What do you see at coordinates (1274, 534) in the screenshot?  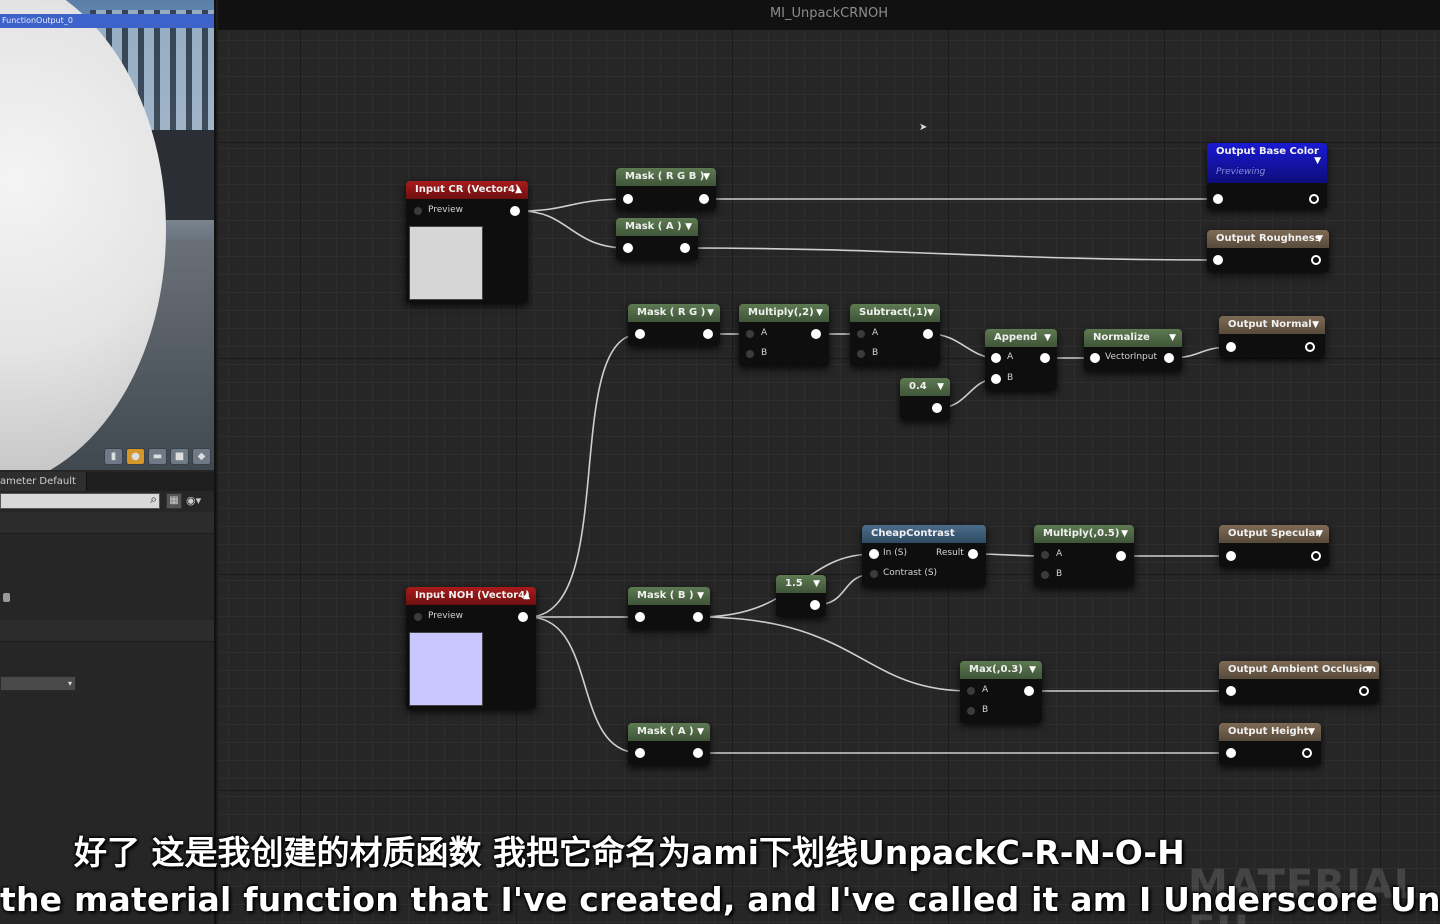 I see `node-header: Output Specular ▼` at bounding box center [1274, 534].